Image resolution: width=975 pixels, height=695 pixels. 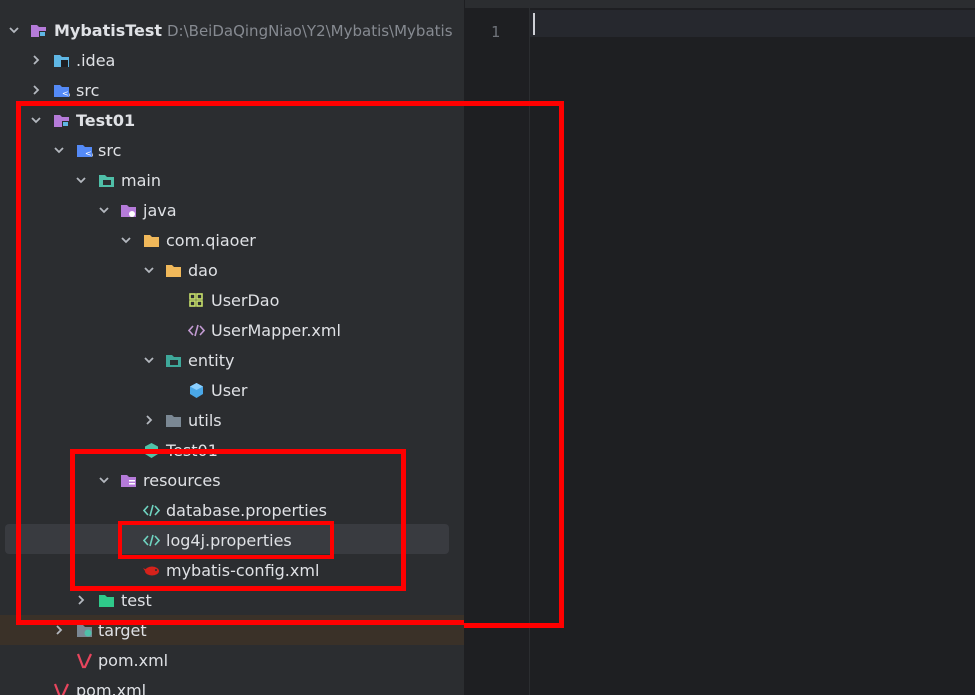 I want to click on editor-tab-strip, so click(x=720, y=4).